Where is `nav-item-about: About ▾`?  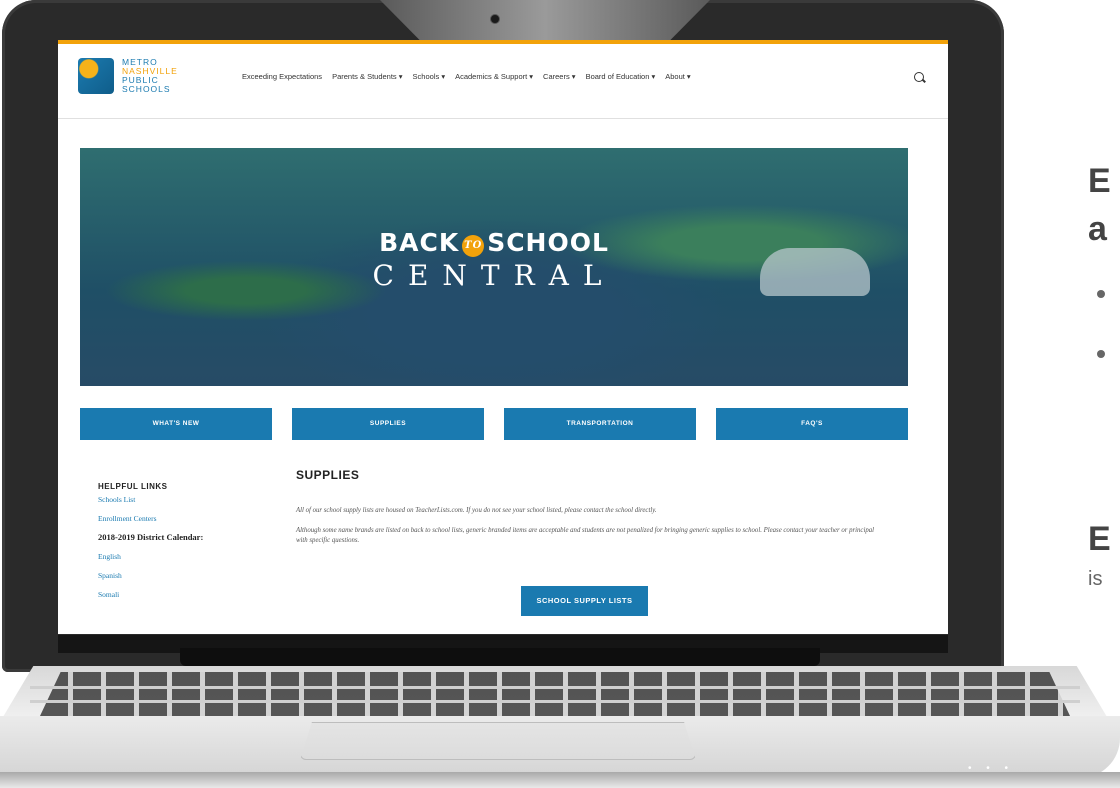
nav-item-about: About ▾ is located at coordinates (677, 76).